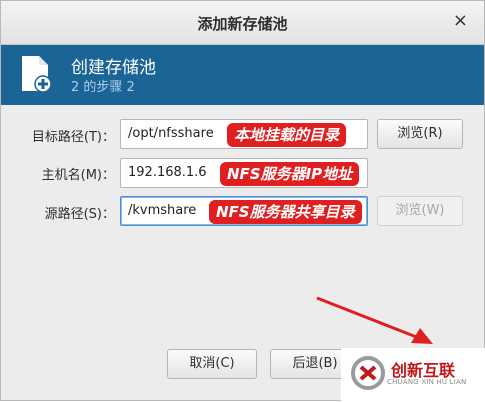  What do you see at coordinates (212, 364) in the screenshot?
I see `cancel-button: 取消(C)` at bounding box center [212, 364].